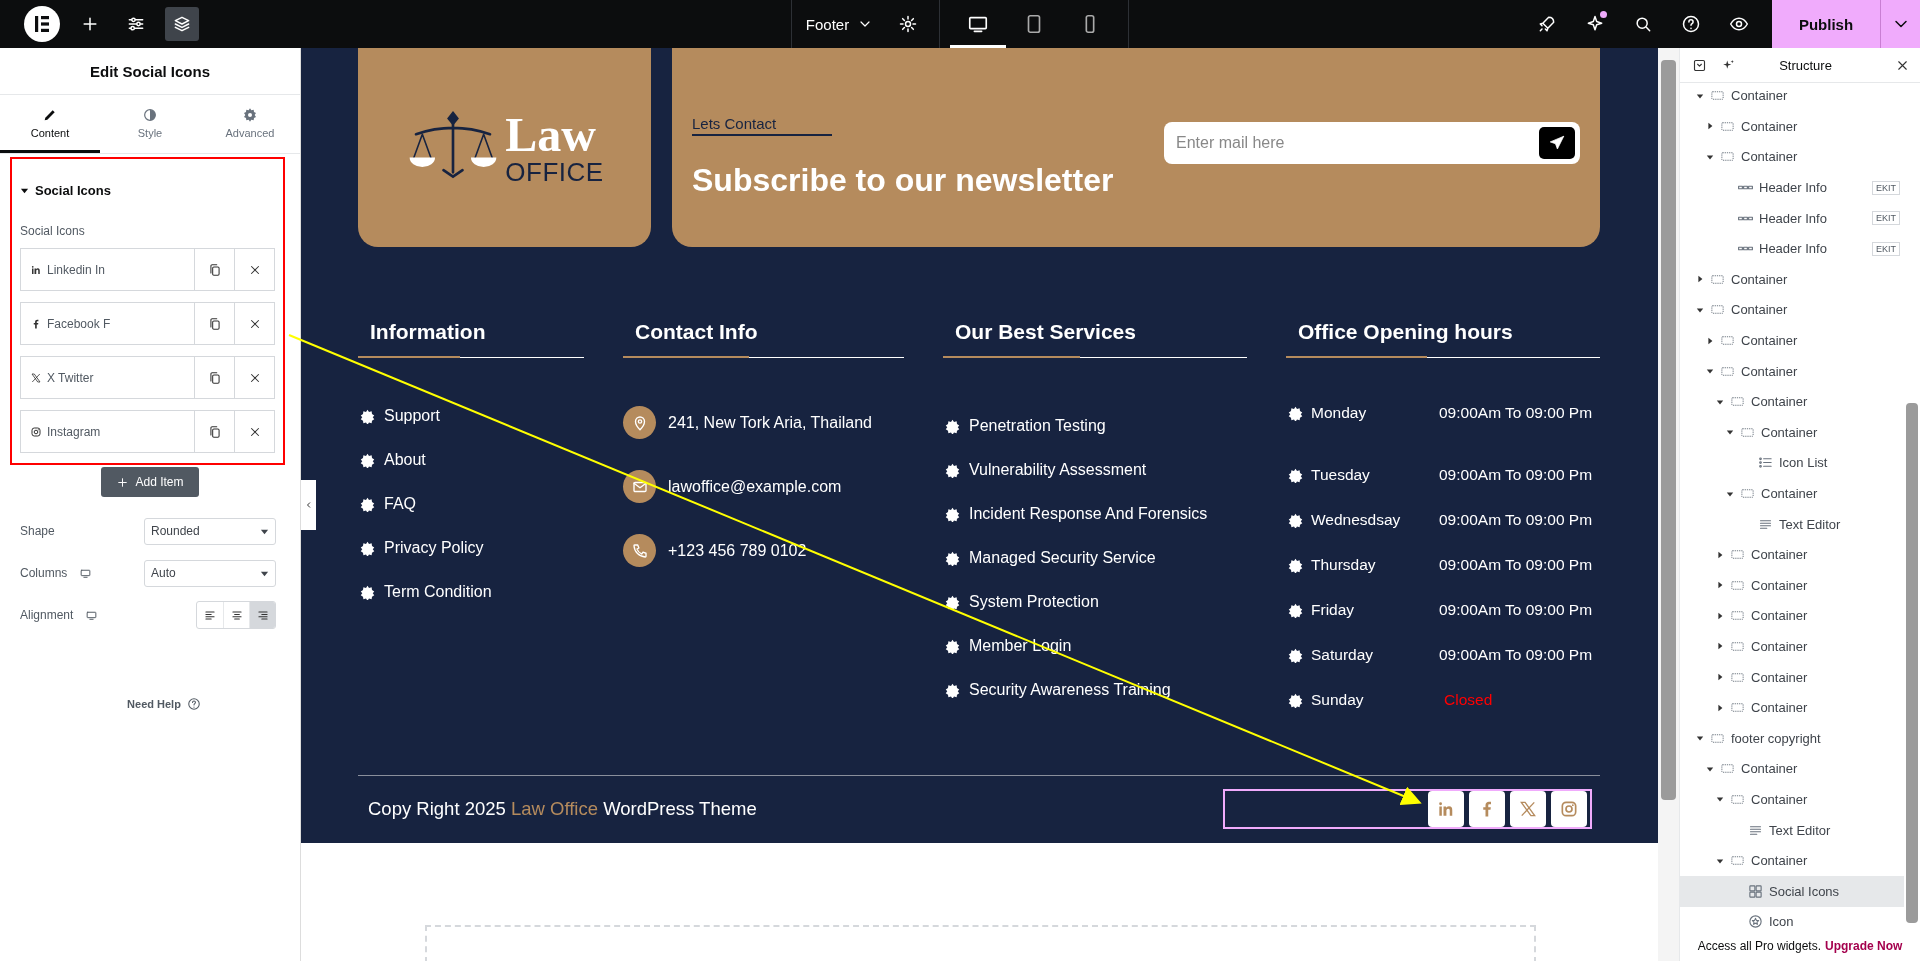 This screenshot has width=1920, height=961. Describe the element at coordinates (839, 24) in the screenshot. I see `document-dropdown: Footer` at that location.